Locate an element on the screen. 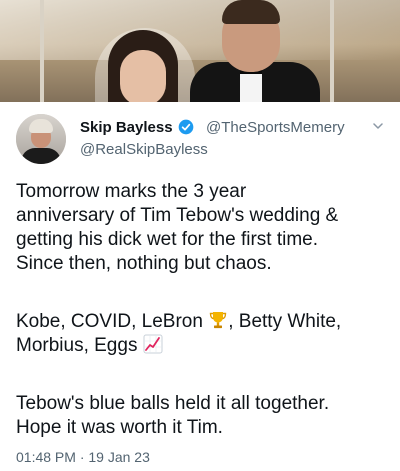  tweet-line: Tebow's blue balls held it all together. is located at coordinates (173, 403).